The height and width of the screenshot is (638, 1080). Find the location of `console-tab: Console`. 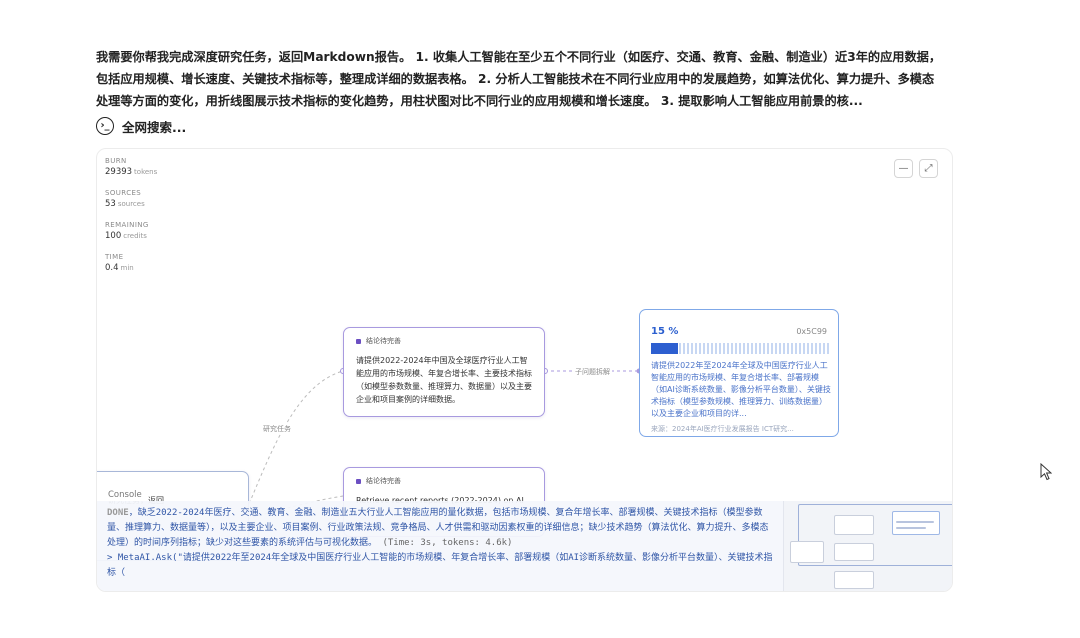

console-tab: Console is located at coordinates (125, 495).